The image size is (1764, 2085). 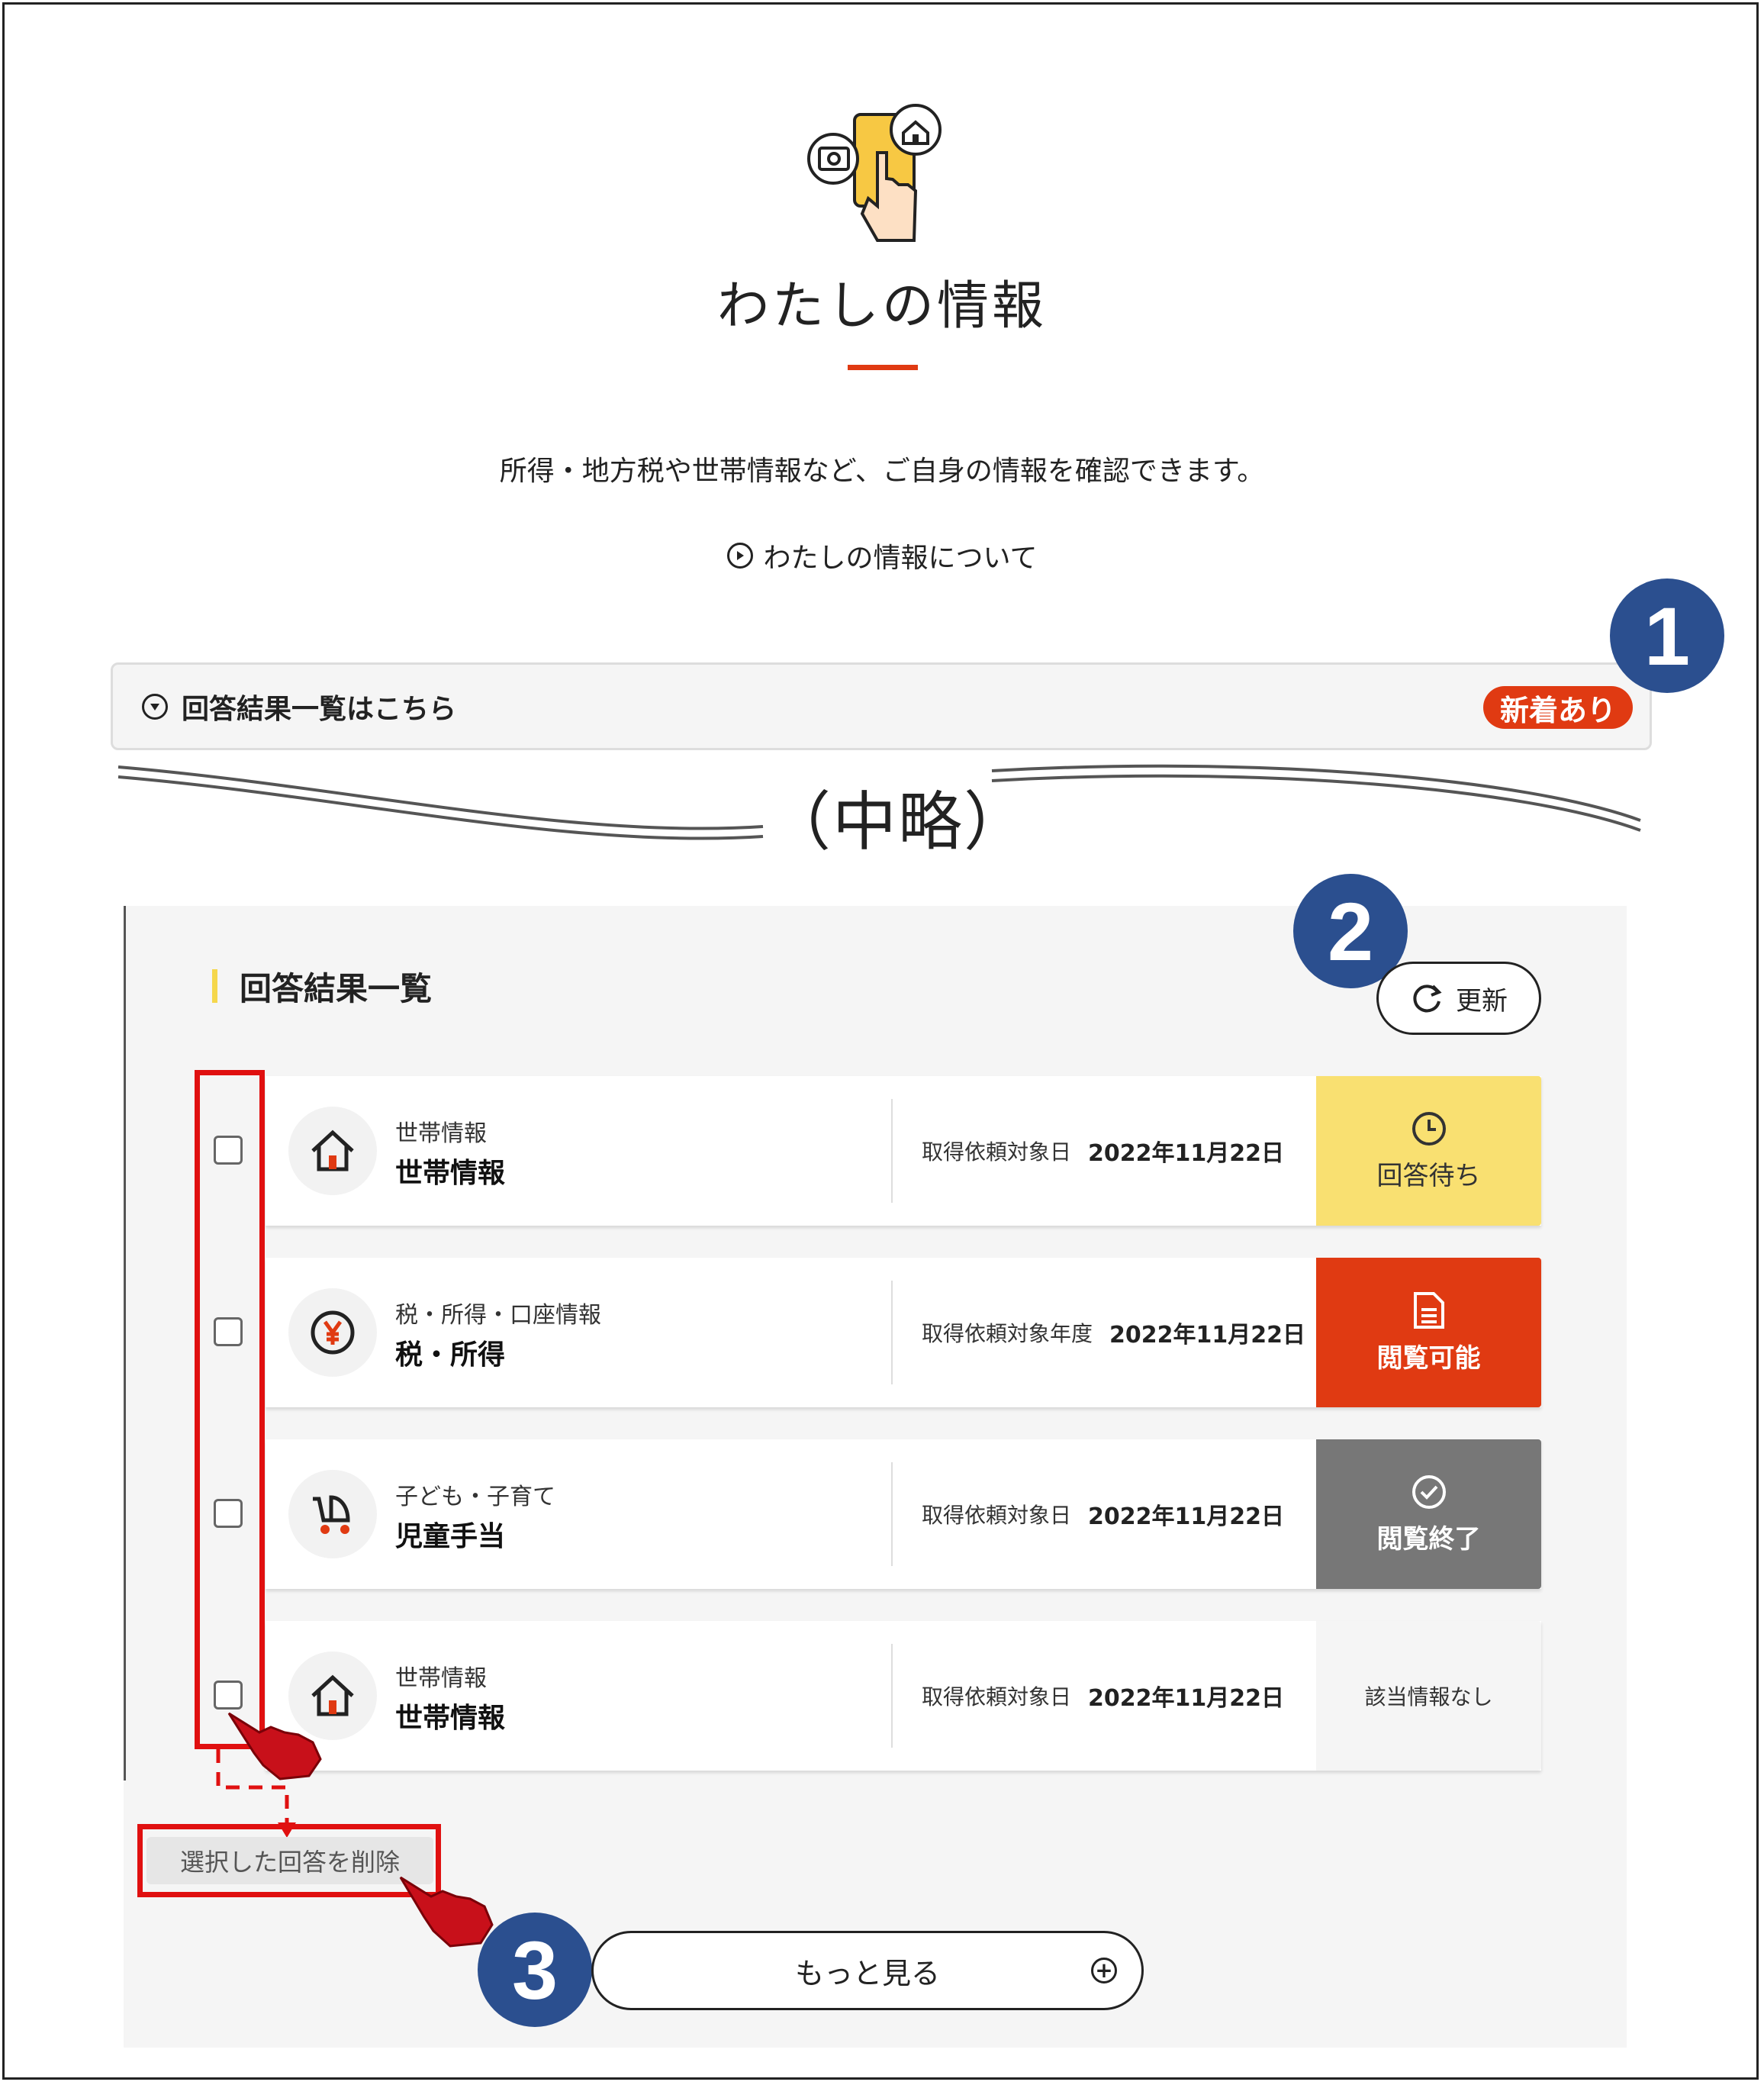 What do you see at coordinates (874, 173) in the screenshot?
I see `smartphone-hand-icon` at bounding box center [874, 173].